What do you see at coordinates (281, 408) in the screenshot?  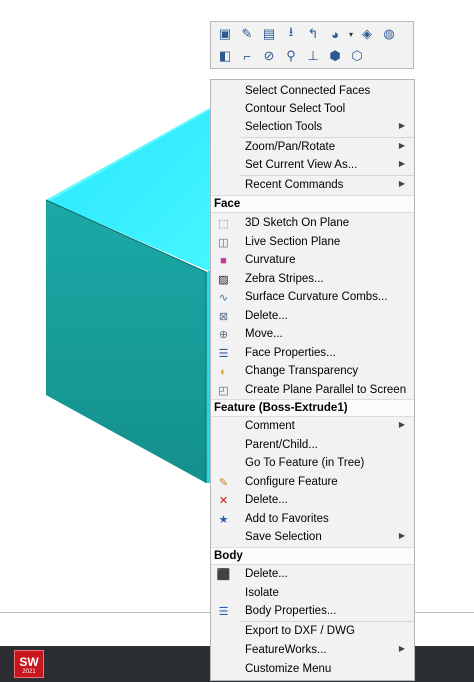 I see `section-header-label: Feature (Boss-Extrude1)` at bounding box center [281, 408].